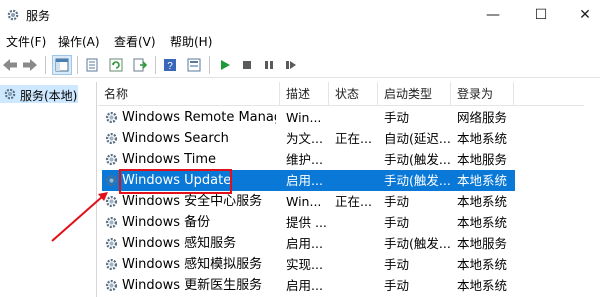 Image resolution: width=600 pixels, height=297 pixels. I want to click on console-tree: 服务(本地), so click(48, 189).